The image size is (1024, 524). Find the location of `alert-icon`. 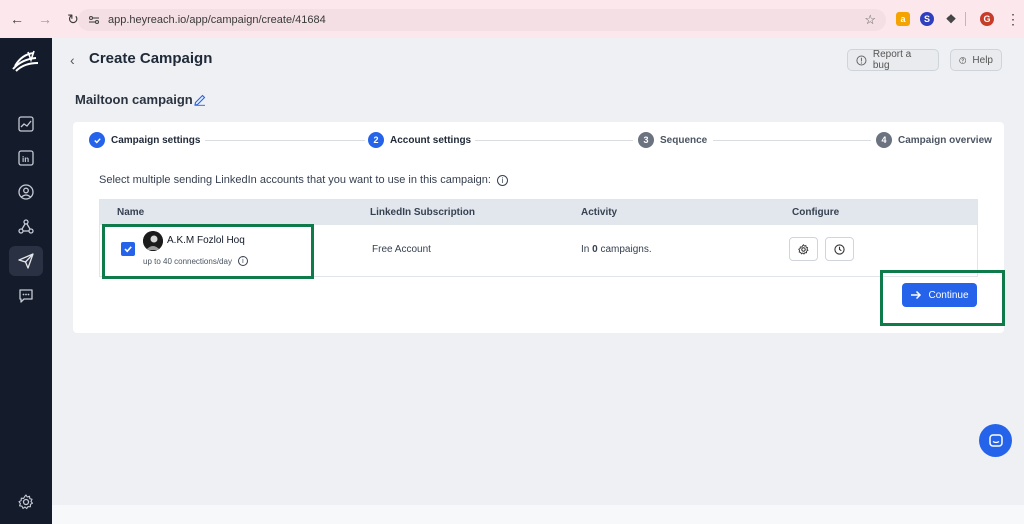

alert-icon is located at coordinates (861, 60).